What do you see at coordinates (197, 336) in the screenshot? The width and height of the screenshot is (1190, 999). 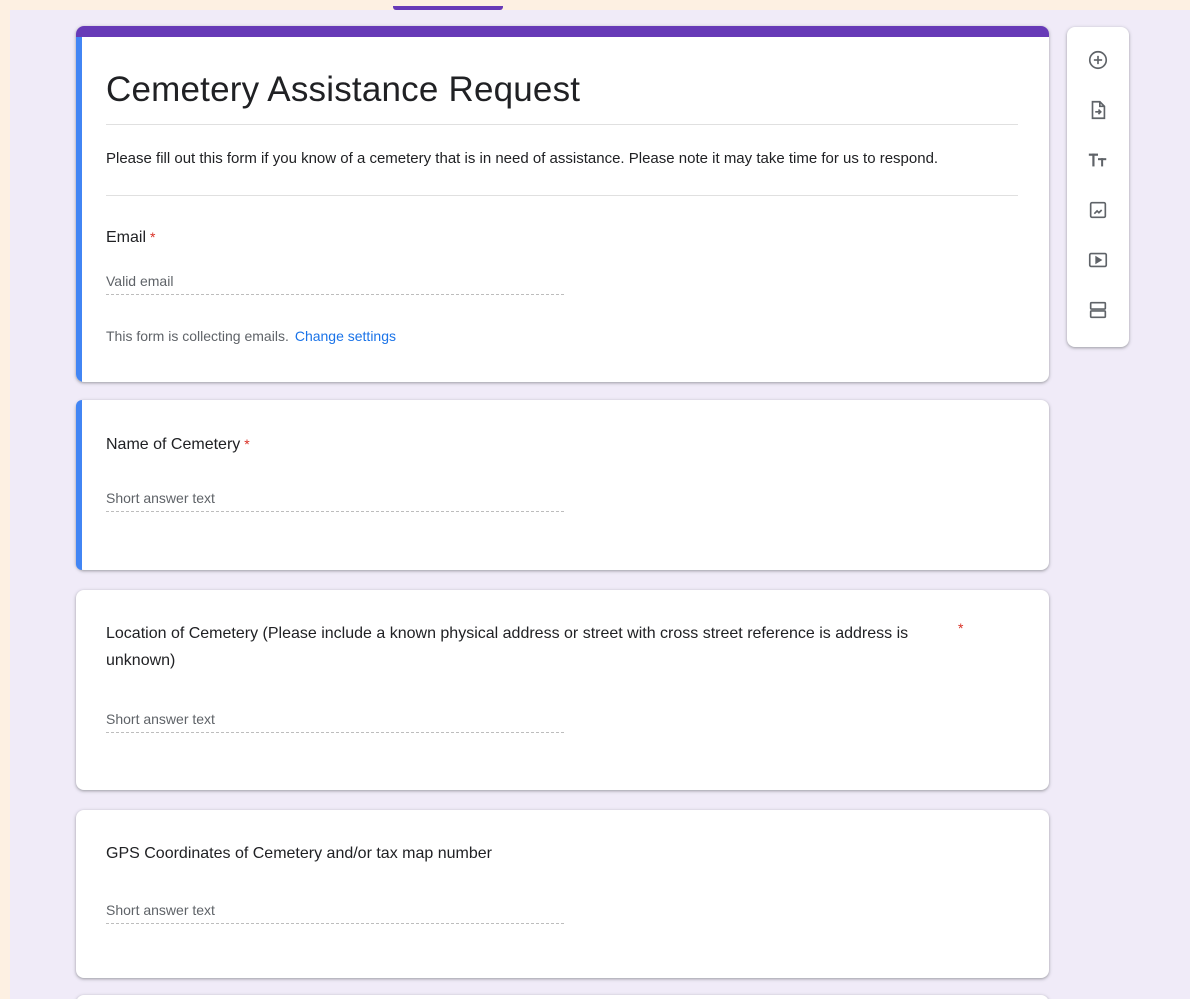 I see `collecting-emails-text: This form is collecting emails.` at bounding box center [197, 336].